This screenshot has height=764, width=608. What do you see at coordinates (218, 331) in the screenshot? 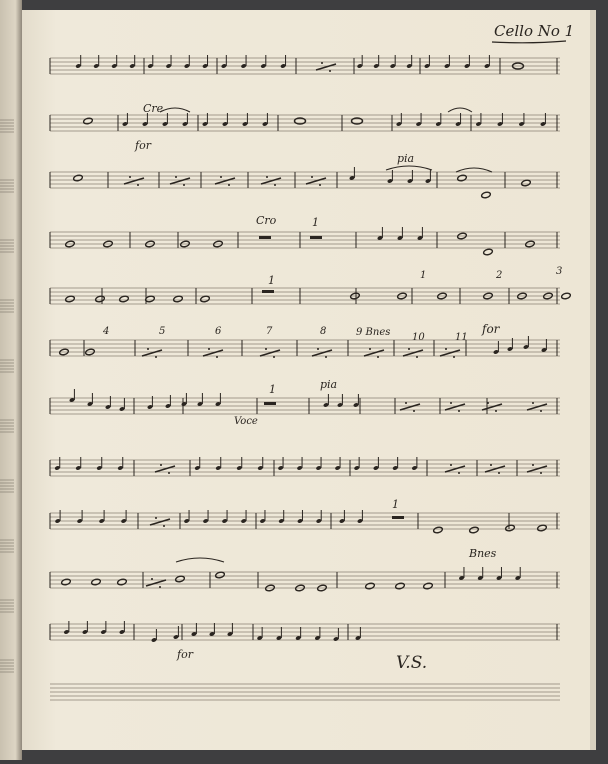
I see `bar-number: 6` at bounding box center [218, 331].